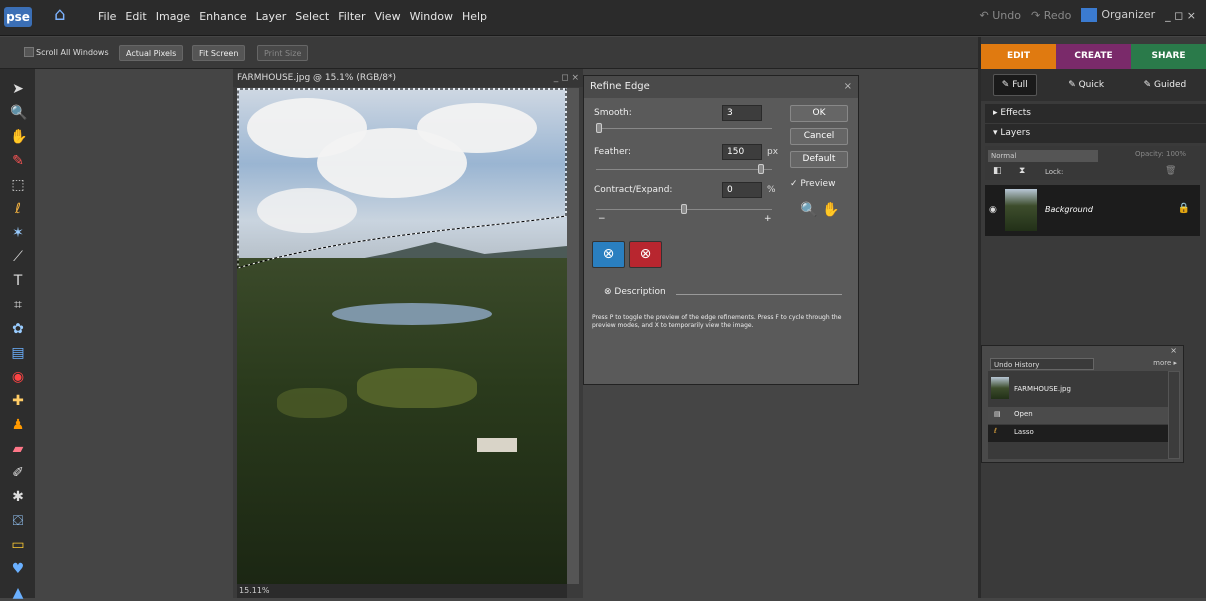 The width and height of the screenshot is (1206, 601). I want to click on contract-expand-input: 0, so click(742, 190).